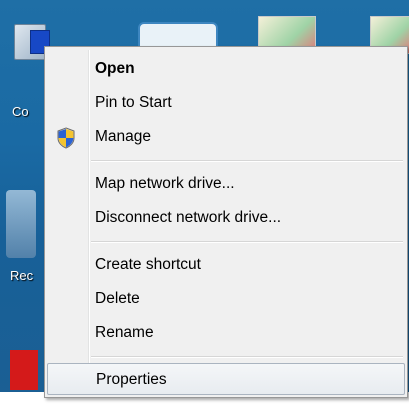 The image size is (409, 405). I want to click on desktop-shortcut-icon, so click(24, 370).